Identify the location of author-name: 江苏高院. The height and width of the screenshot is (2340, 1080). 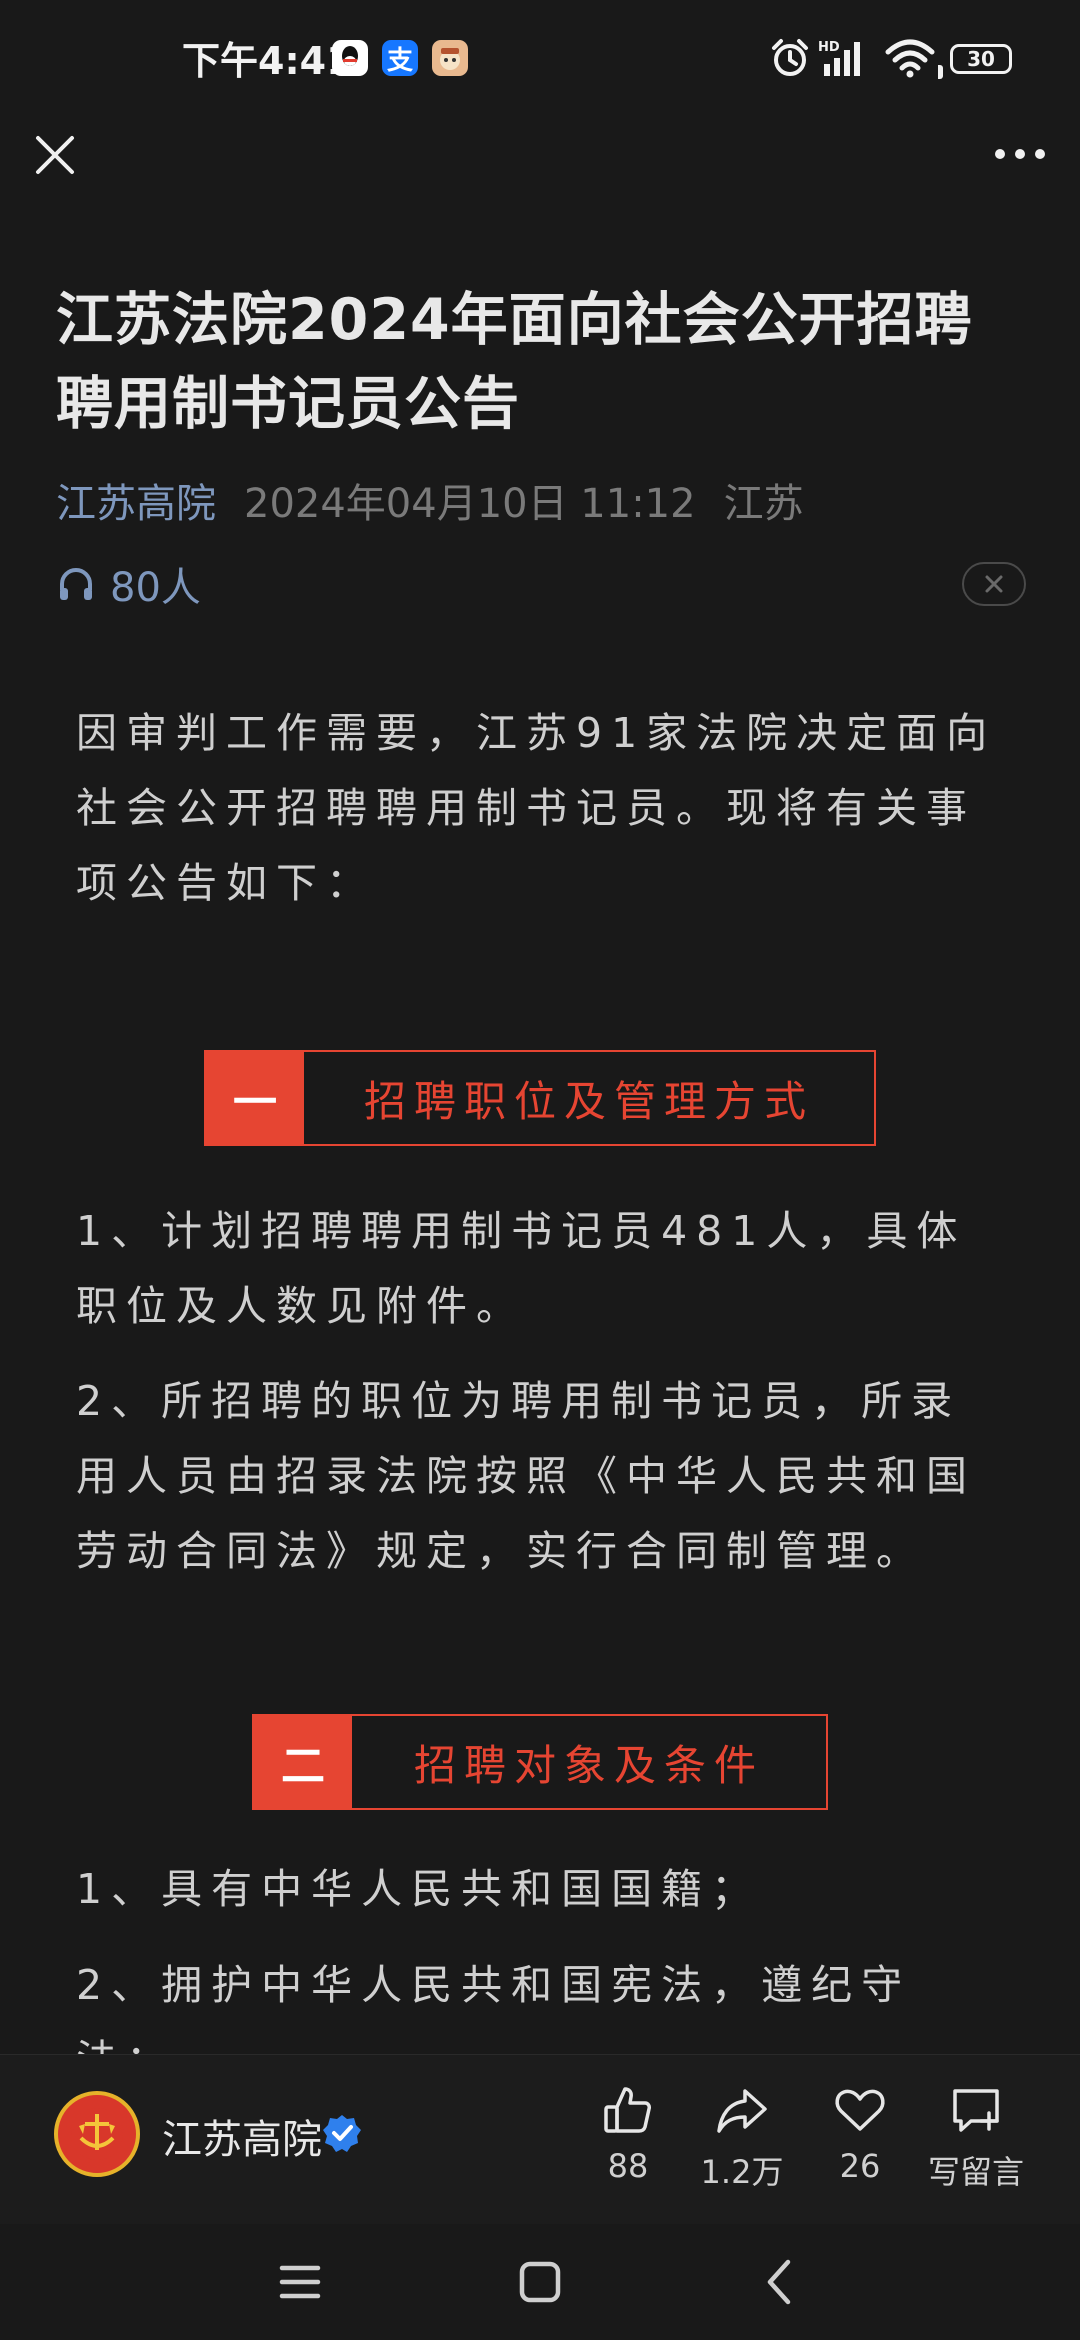
(242, 2136).